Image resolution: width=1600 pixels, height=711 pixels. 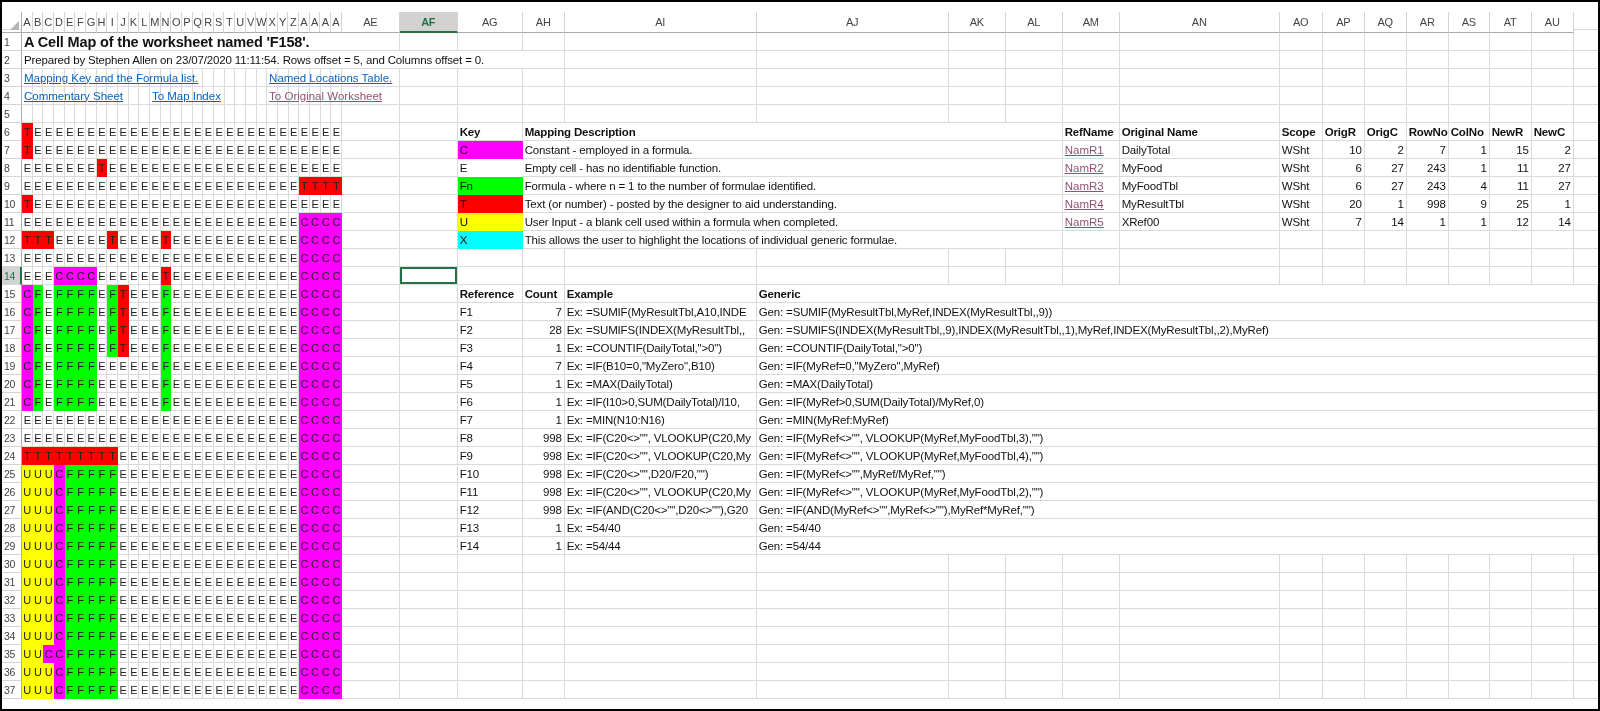 What do you see at coordinates (428, 22) in the screenshot?
I see `column-label: AF` at bounding box center [428, 22].